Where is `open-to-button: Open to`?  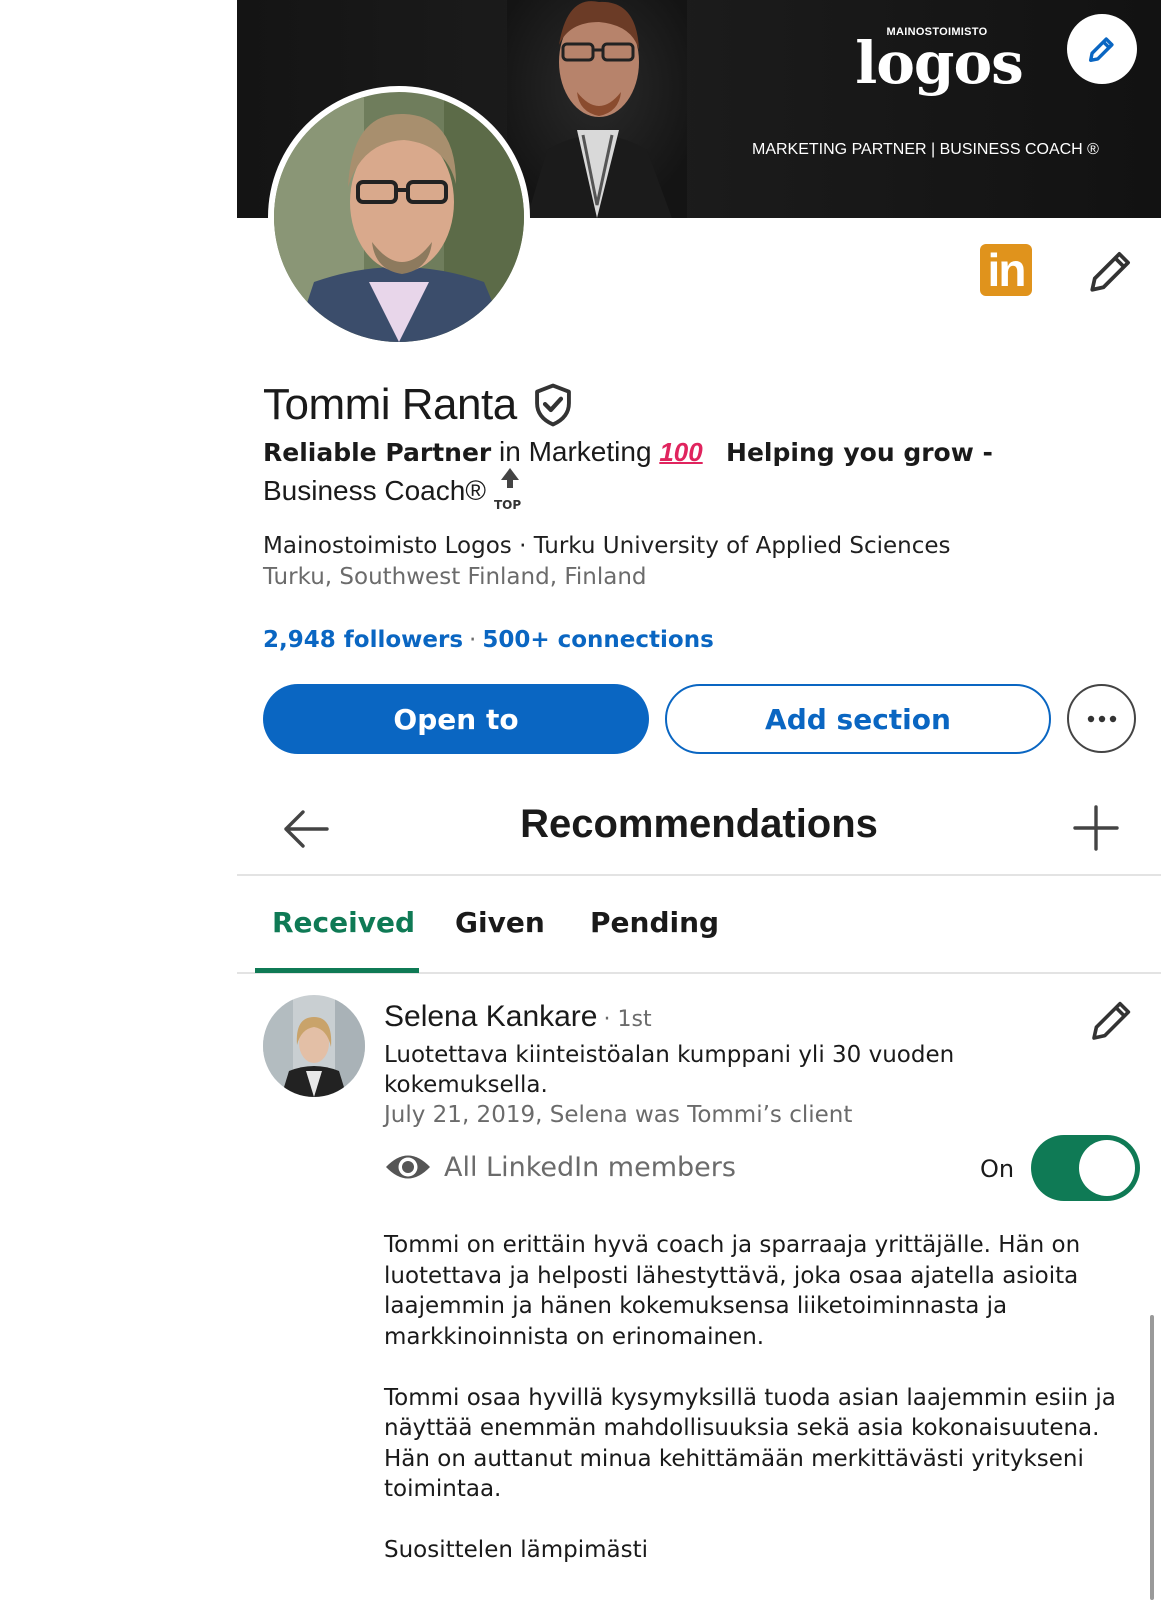 open-to-button: Open to is located at coordinates (456, 719).